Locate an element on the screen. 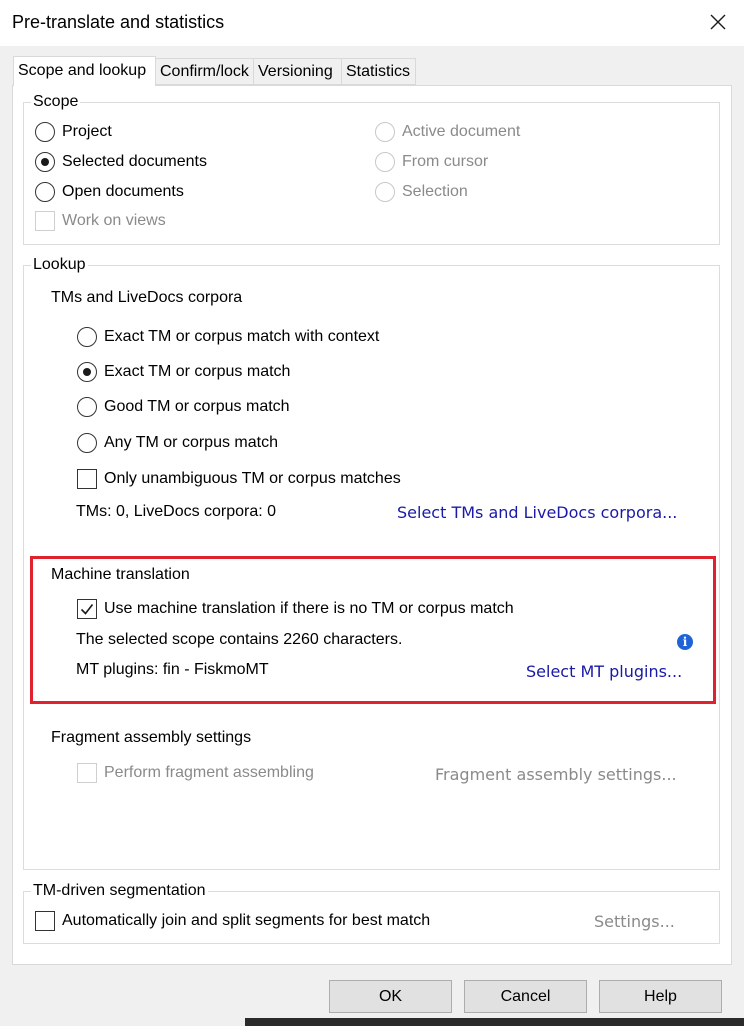 The image size is (744, 1026). checkbox-only-unambiguous is located at coordinates (87, 479).